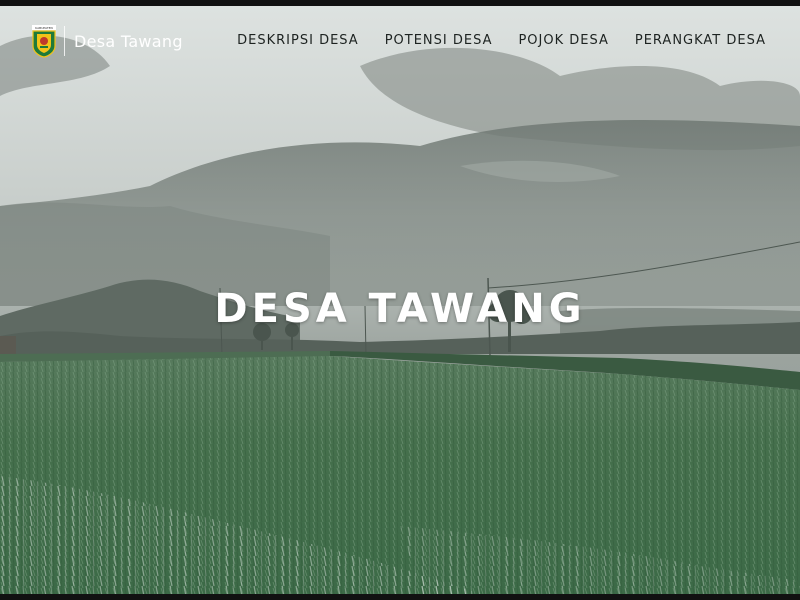 This screenshot has height=600, width=800. Describe the element at coordinates (439, 40) in the screenshot. I see `nav-potensi-desa: POTENSI DESA` at that location.